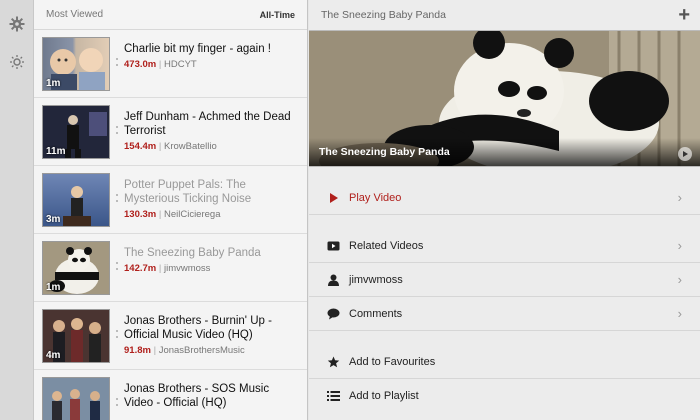 The width and height of the screenshot is (700, 420). I want to click on video-meta: 473.0m | HDCYT, so click(160, 64).